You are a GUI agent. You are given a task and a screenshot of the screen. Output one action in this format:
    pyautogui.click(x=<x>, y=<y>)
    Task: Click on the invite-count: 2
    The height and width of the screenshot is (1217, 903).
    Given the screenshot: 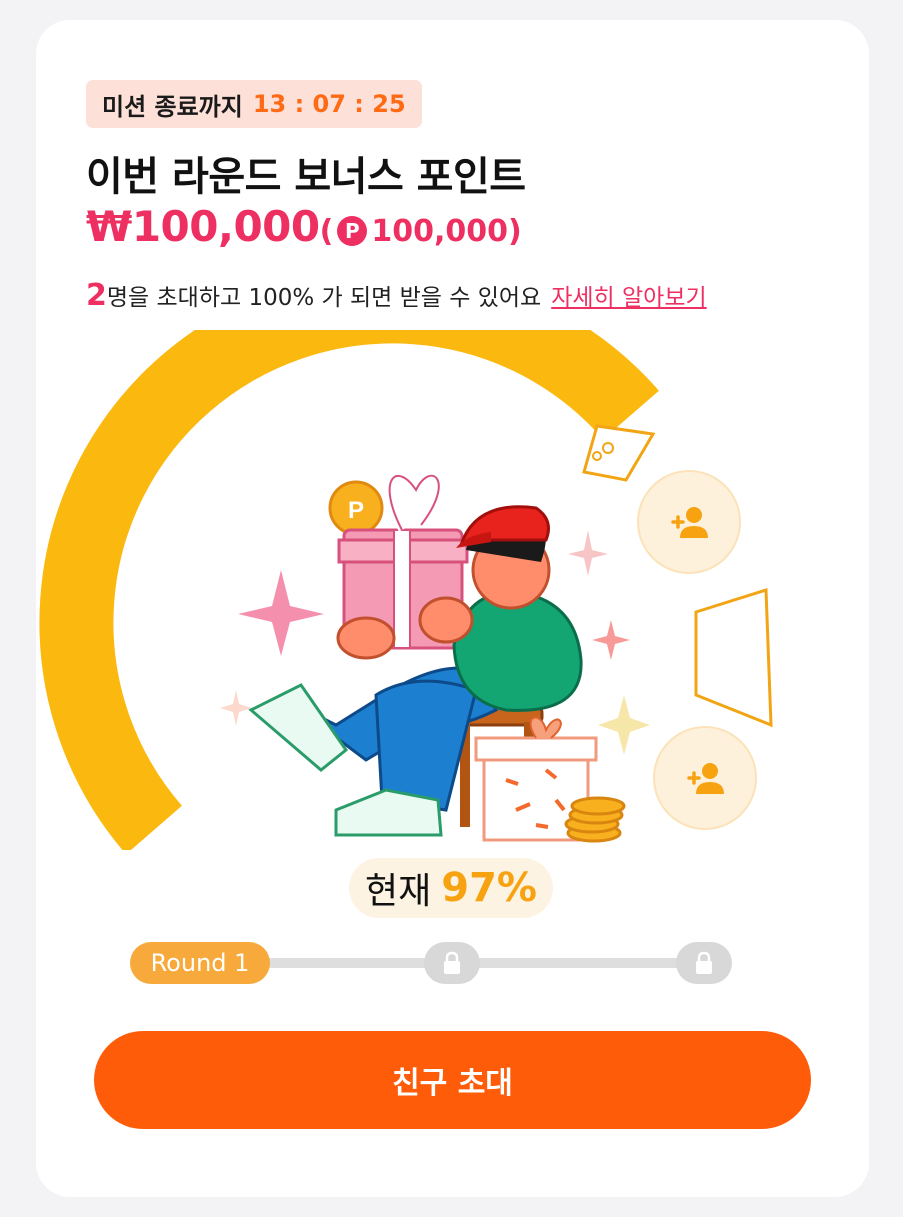 What is the action you would take?
    pyautogui.click(x=96, y=295)
    